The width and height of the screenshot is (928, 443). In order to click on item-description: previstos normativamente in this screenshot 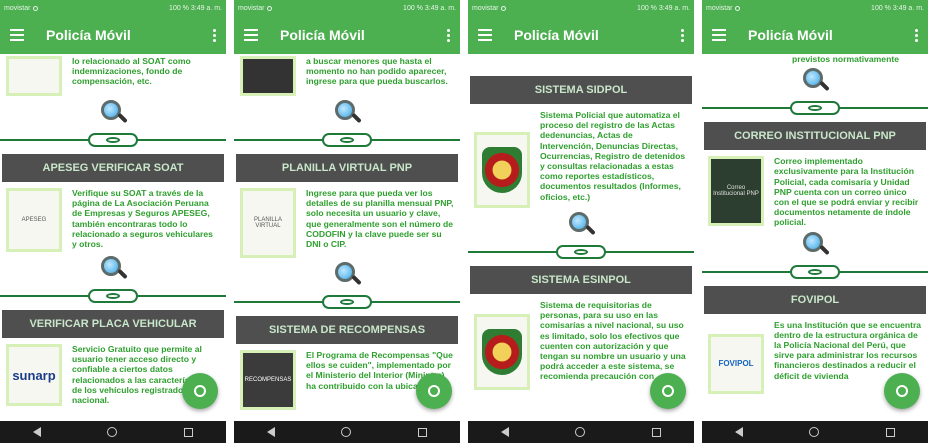, I will do `click(845, 59)`.